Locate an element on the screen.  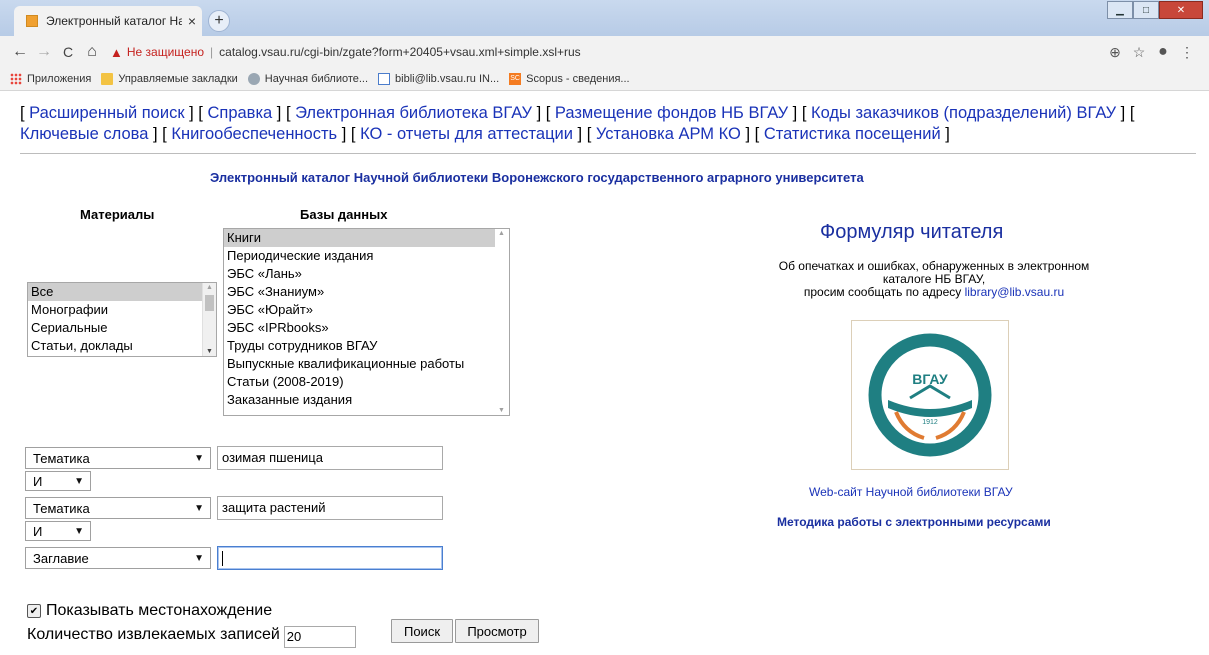
field-select-1: Тематика ▼ is located at coordinates (118, 458).